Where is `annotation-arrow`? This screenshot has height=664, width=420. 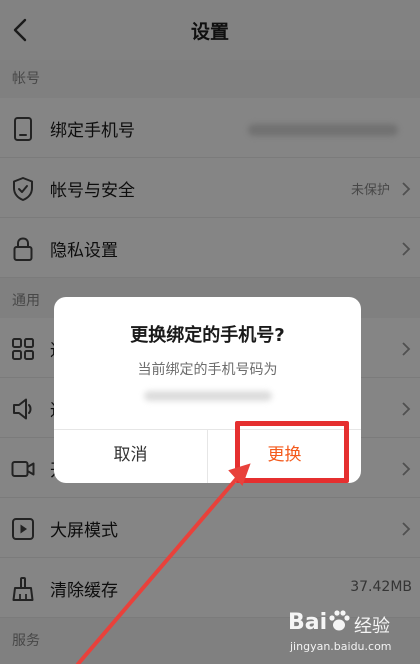
annotation-arrow is located at coordinates (163, 563).